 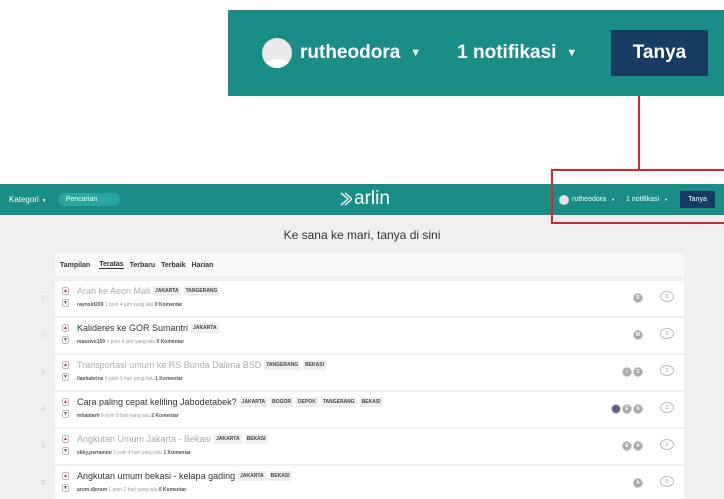 I want to click on meta-info: 9 poin 9 hari yang lalu, so click(x=125, y=416).